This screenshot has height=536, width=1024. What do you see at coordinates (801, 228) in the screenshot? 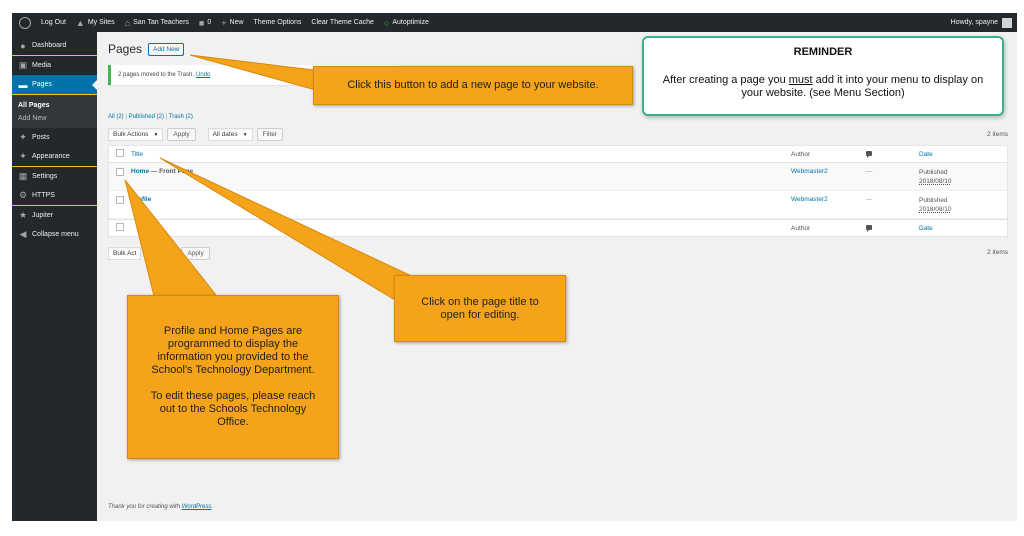
I see `col-author-footer: Author` at bounding box center [801, 228].